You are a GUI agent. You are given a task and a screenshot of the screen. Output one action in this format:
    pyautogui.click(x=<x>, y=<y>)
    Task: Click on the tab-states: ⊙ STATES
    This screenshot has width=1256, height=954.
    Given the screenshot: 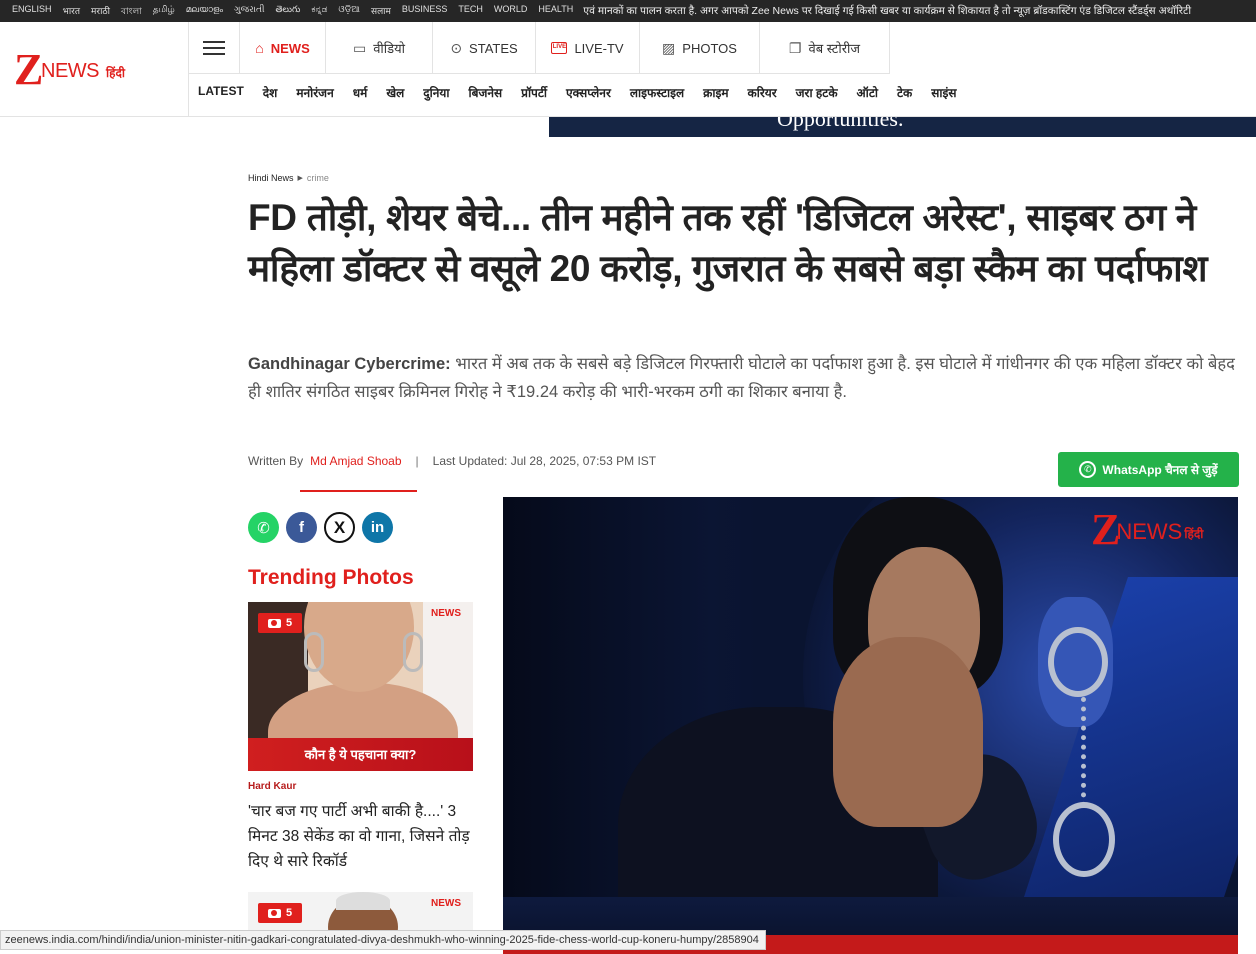 What is the action you would take?
    pyautogui.click(x=484, y=48)
    